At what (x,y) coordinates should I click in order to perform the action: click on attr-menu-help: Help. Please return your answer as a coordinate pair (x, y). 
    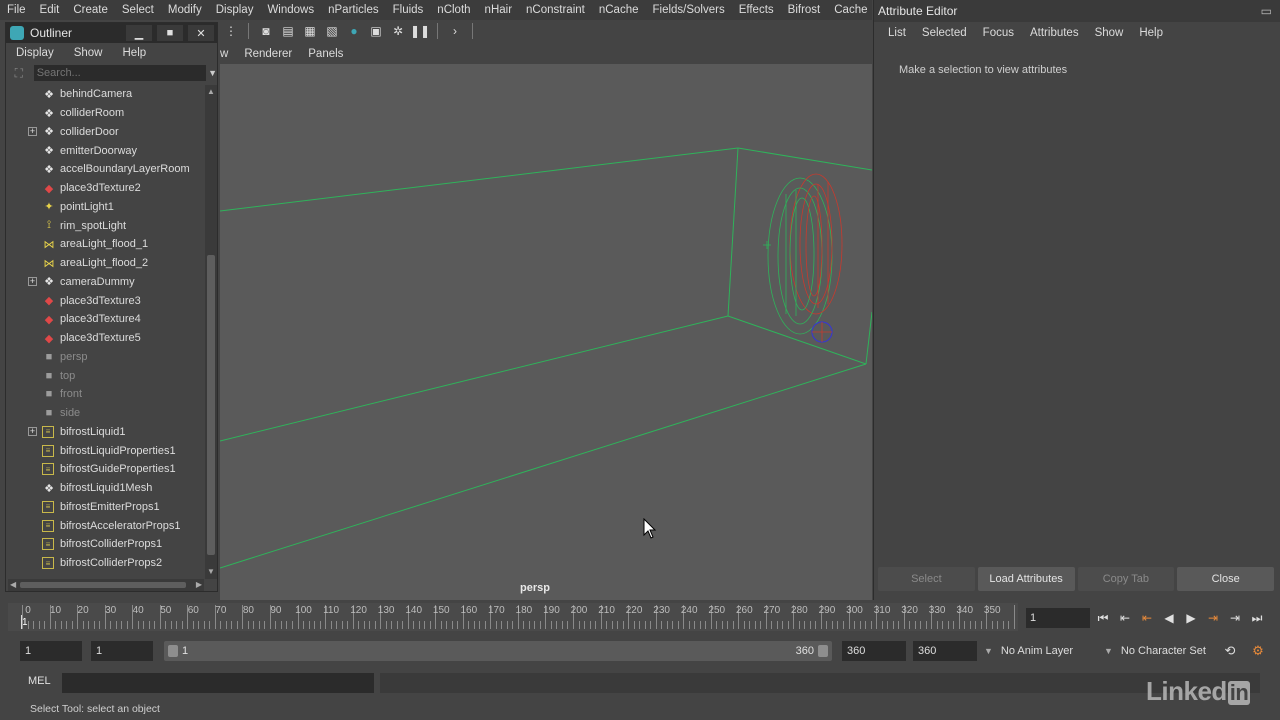
    Looking at the image, I should click on (1151, 33).